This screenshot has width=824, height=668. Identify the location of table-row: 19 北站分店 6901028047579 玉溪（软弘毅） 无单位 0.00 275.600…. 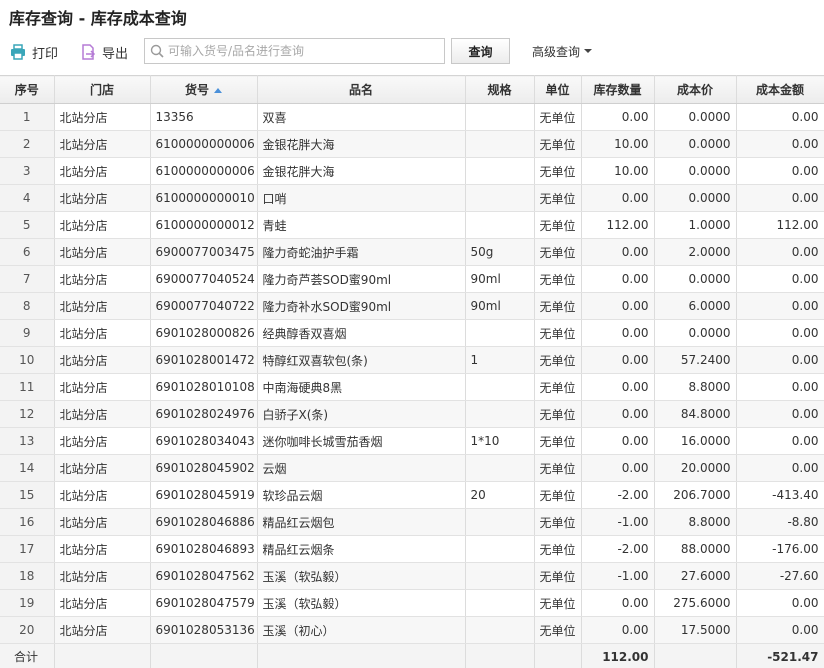
(412, 603).